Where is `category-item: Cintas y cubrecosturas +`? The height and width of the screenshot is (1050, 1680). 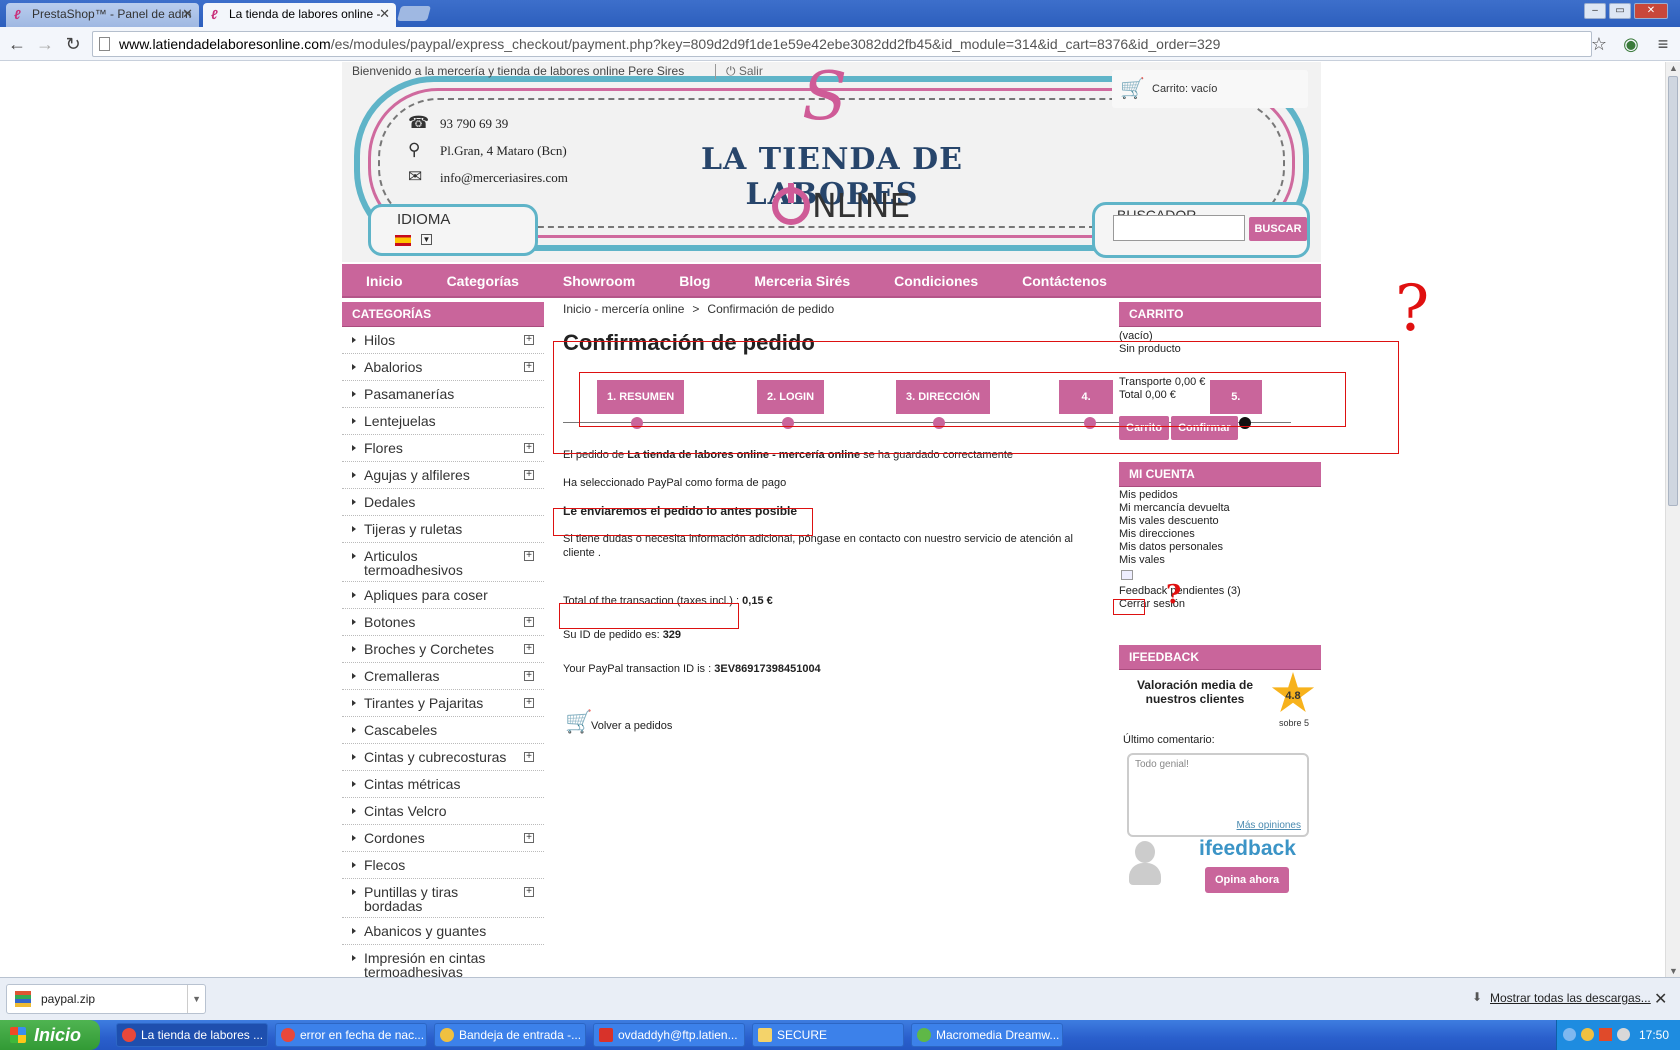
category-item: Cintas y cubrecosturas + is located at coordinates (443, 757).